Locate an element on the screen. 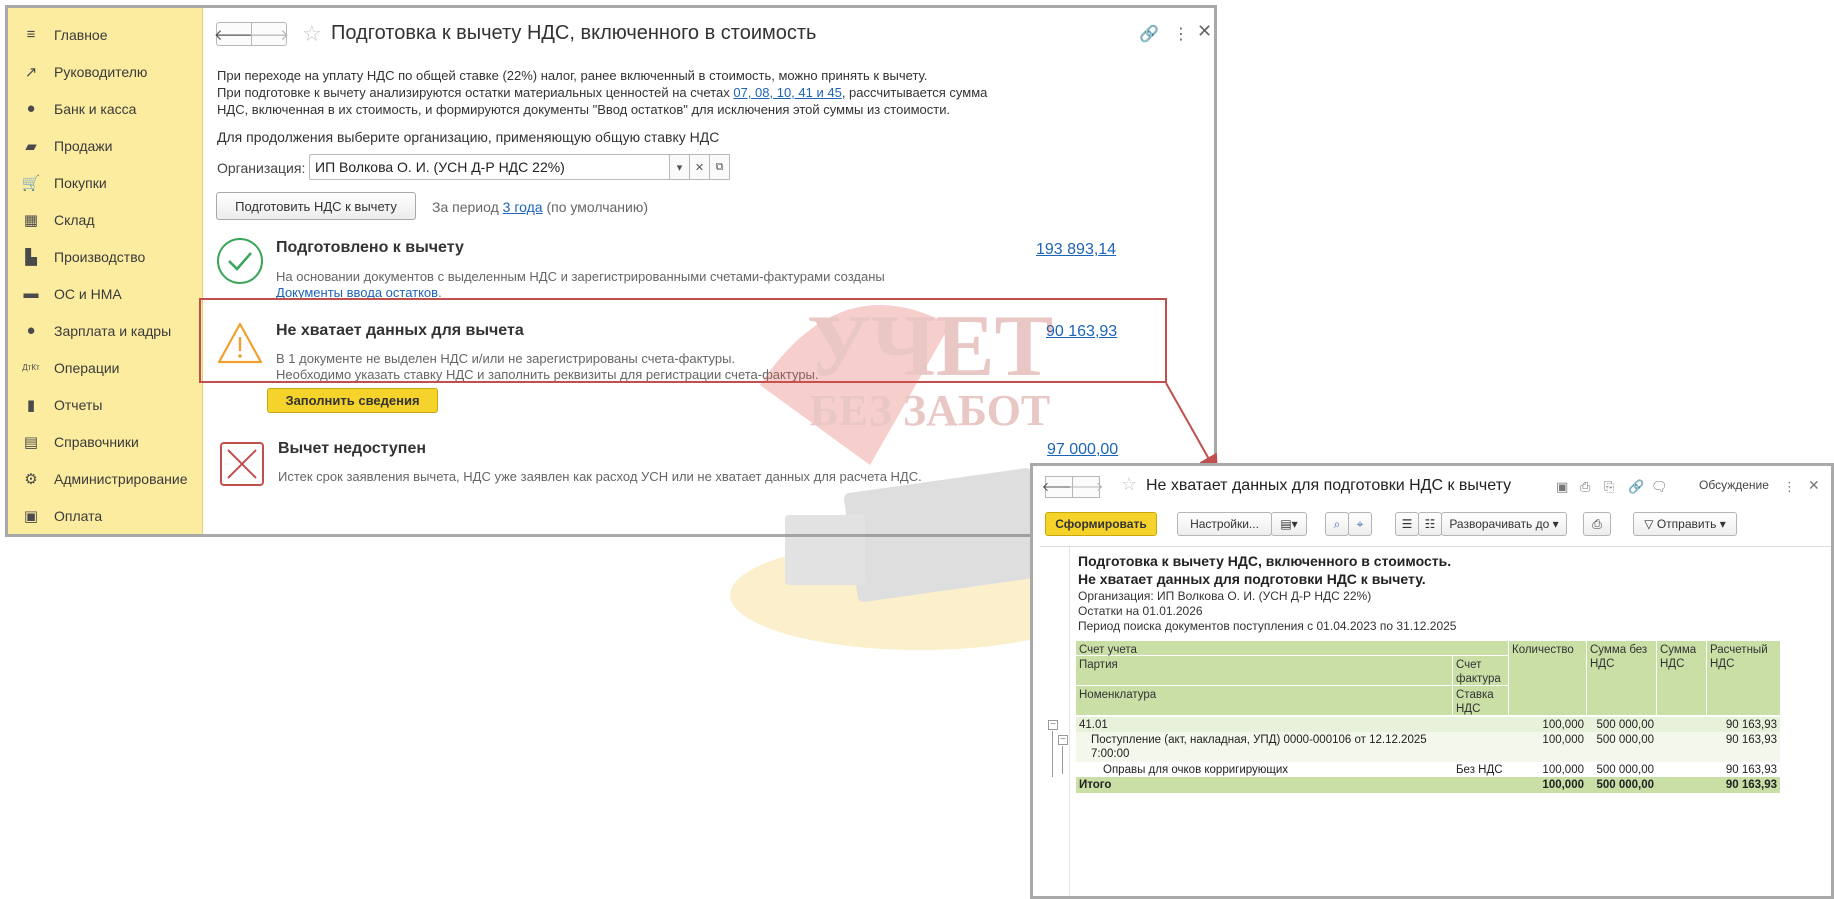  accounts-link: 07, 08, 10, 41 и 45 is located at coordinates (787, 92).